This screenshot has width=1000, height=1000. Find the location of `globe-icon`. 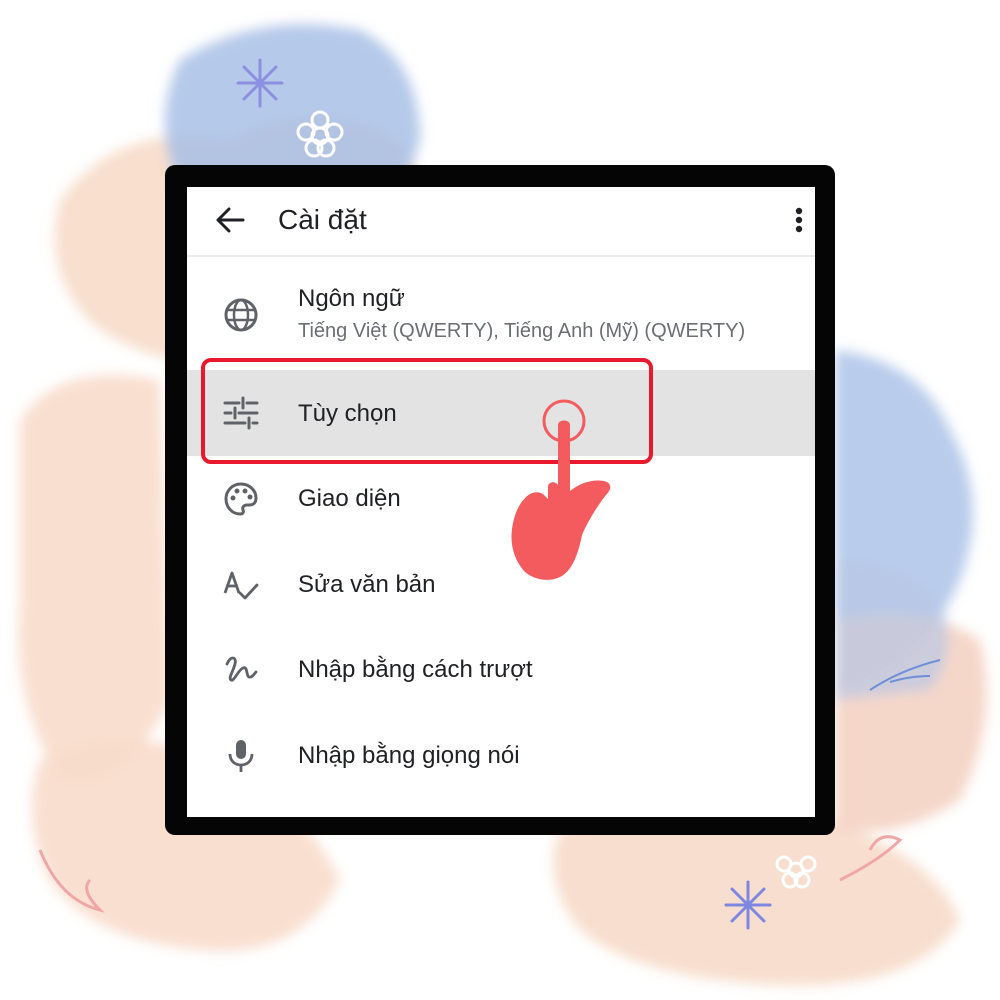

globe-icon is located at coordinates (241, 315).